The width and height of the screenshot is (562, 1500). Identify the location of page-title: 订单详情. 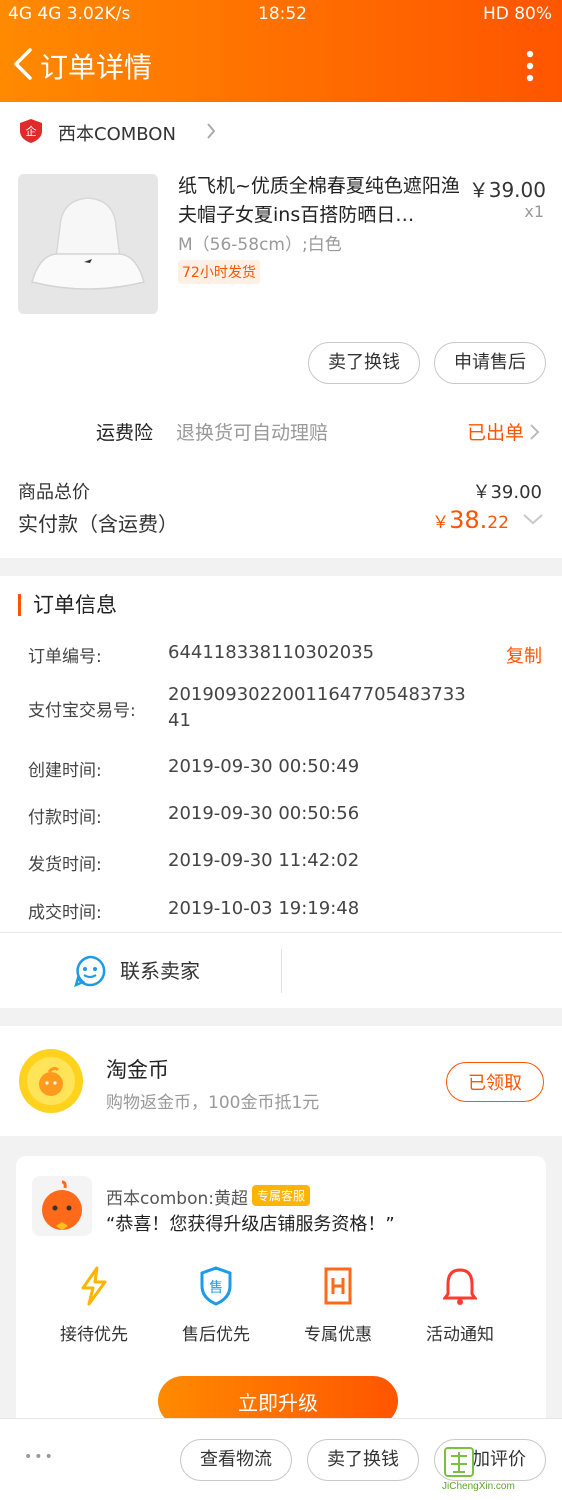
(96, 67).